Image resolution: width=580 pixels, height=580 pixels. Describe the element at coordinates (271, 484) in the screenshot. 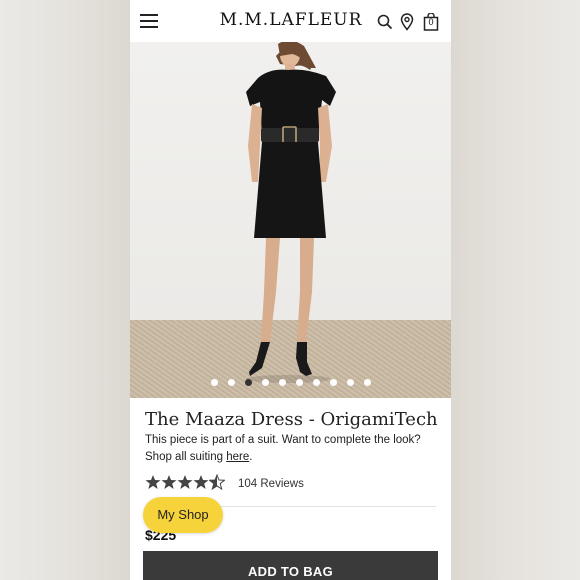

I see `reviews-link: 104 Reviews` at that location.